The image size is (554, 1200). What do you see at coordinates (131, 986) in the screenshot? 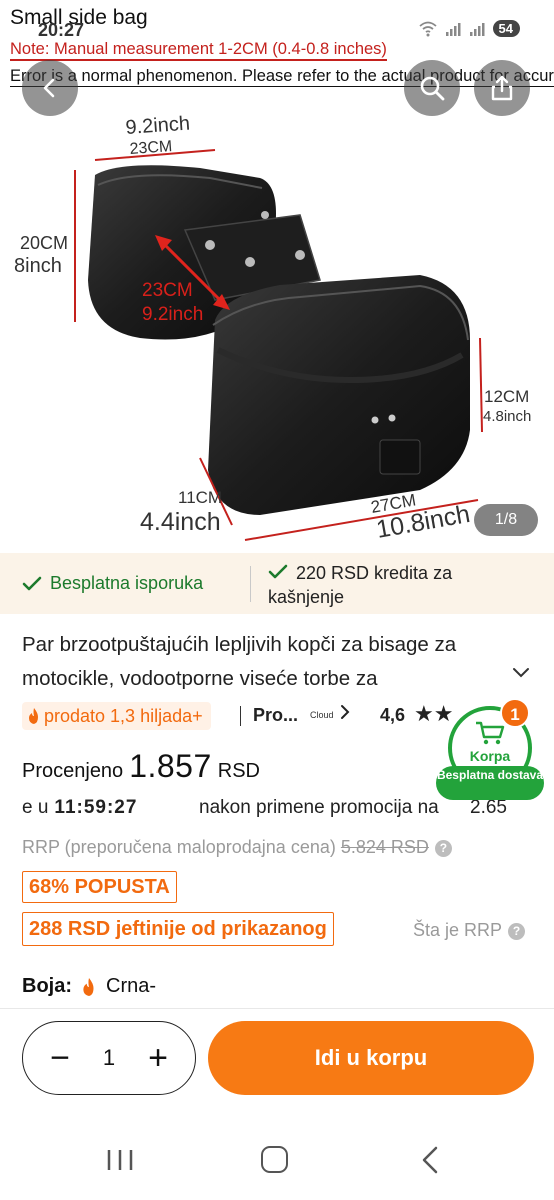
I see `color-value: Crna-` at bounding box center [131, 986].